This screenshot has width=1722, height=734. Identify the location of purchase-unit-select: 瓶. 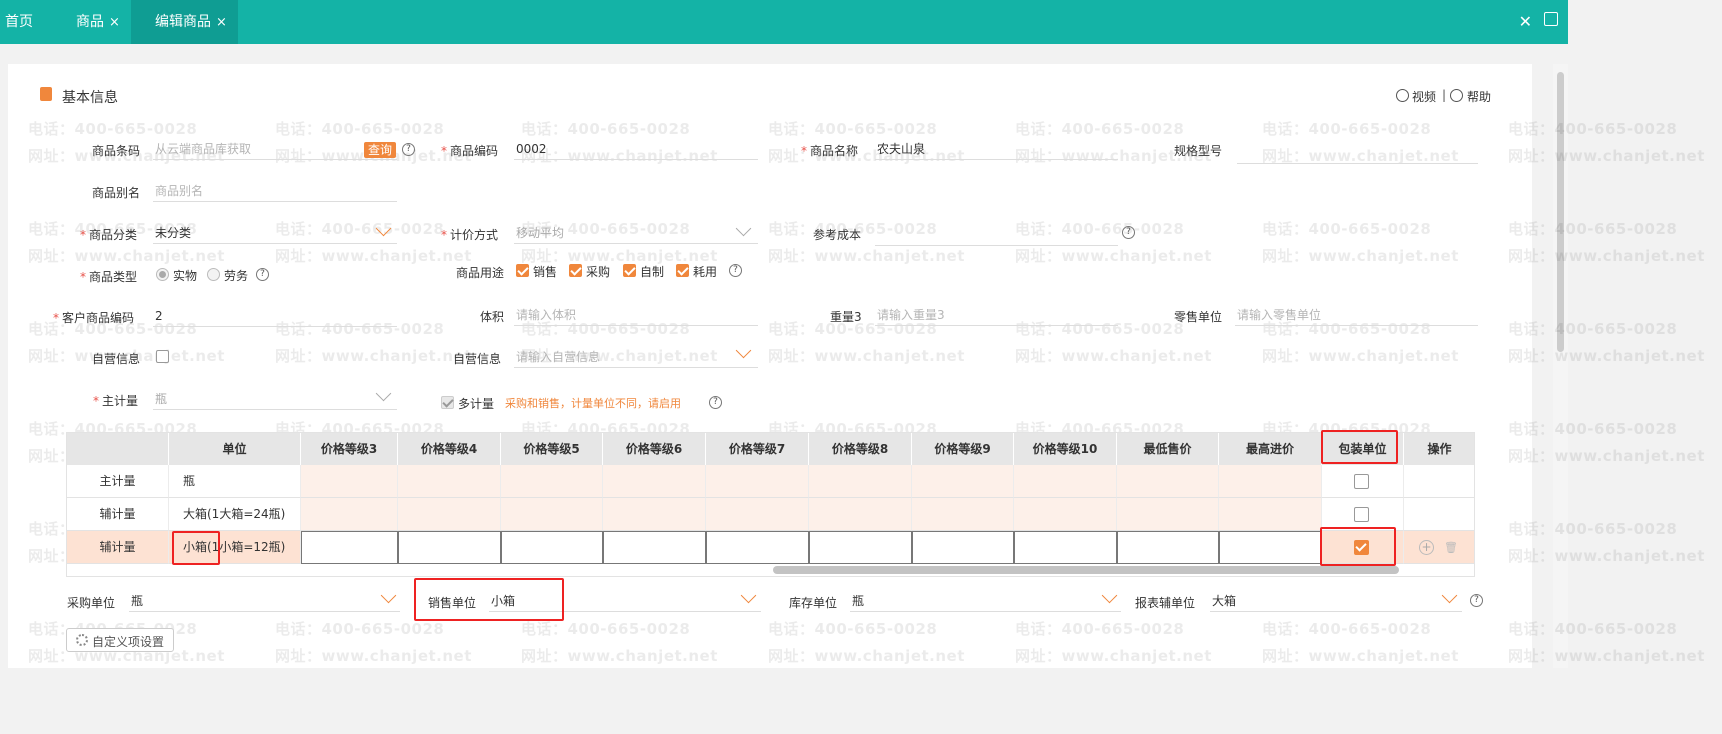
(264, 602).